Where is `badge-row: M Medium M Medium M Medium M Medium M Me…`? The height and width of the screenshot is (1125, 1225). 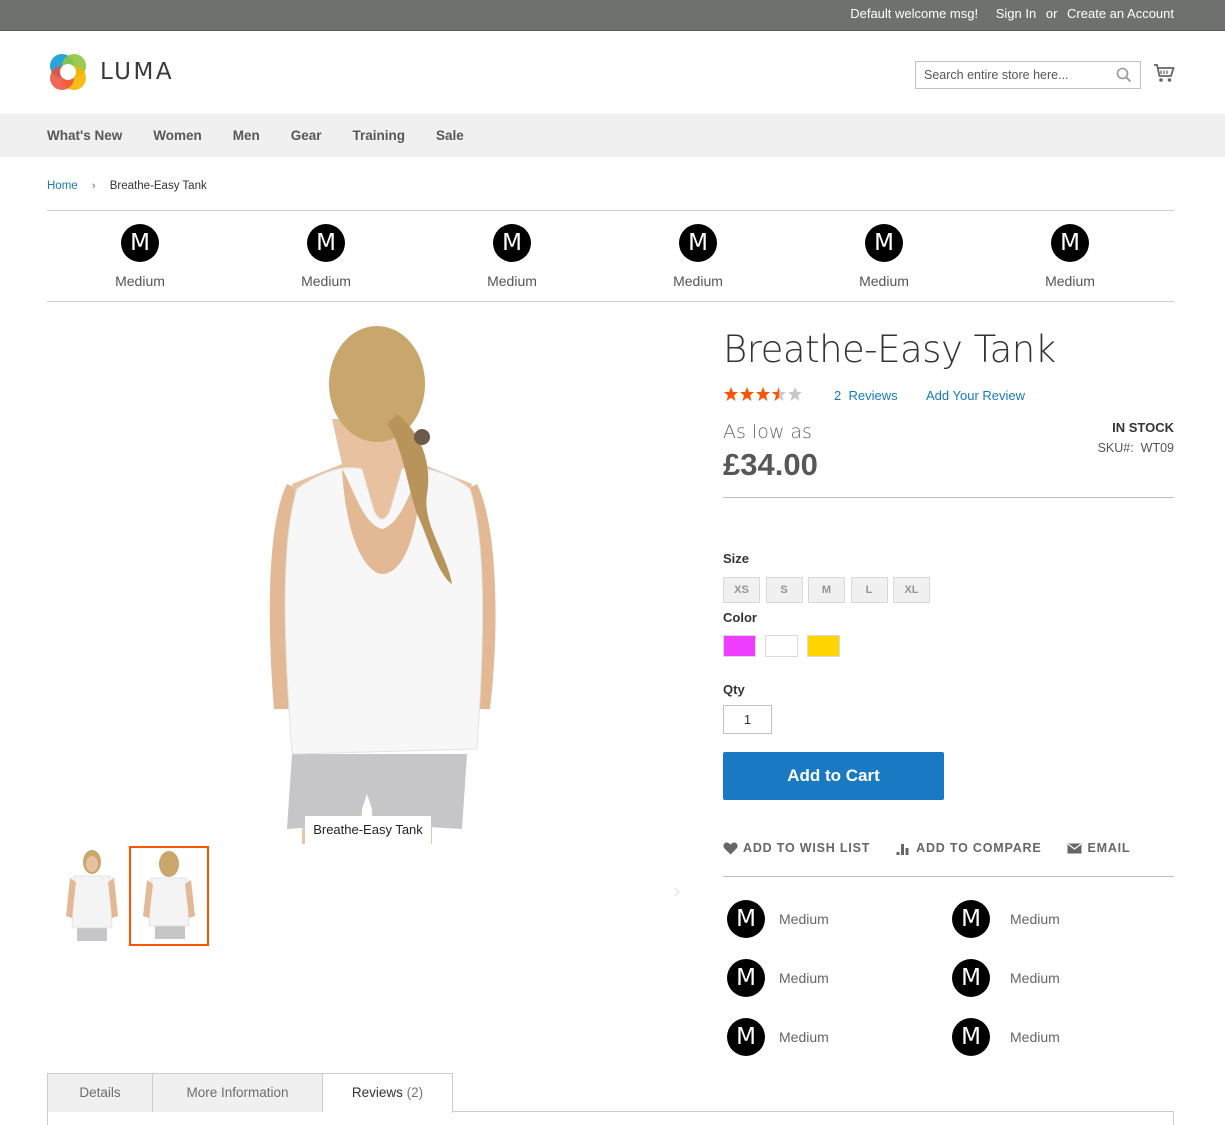
badge-row: M Medium M Medium M Medium M Medium M Me… is located at coordinates (610, 256).